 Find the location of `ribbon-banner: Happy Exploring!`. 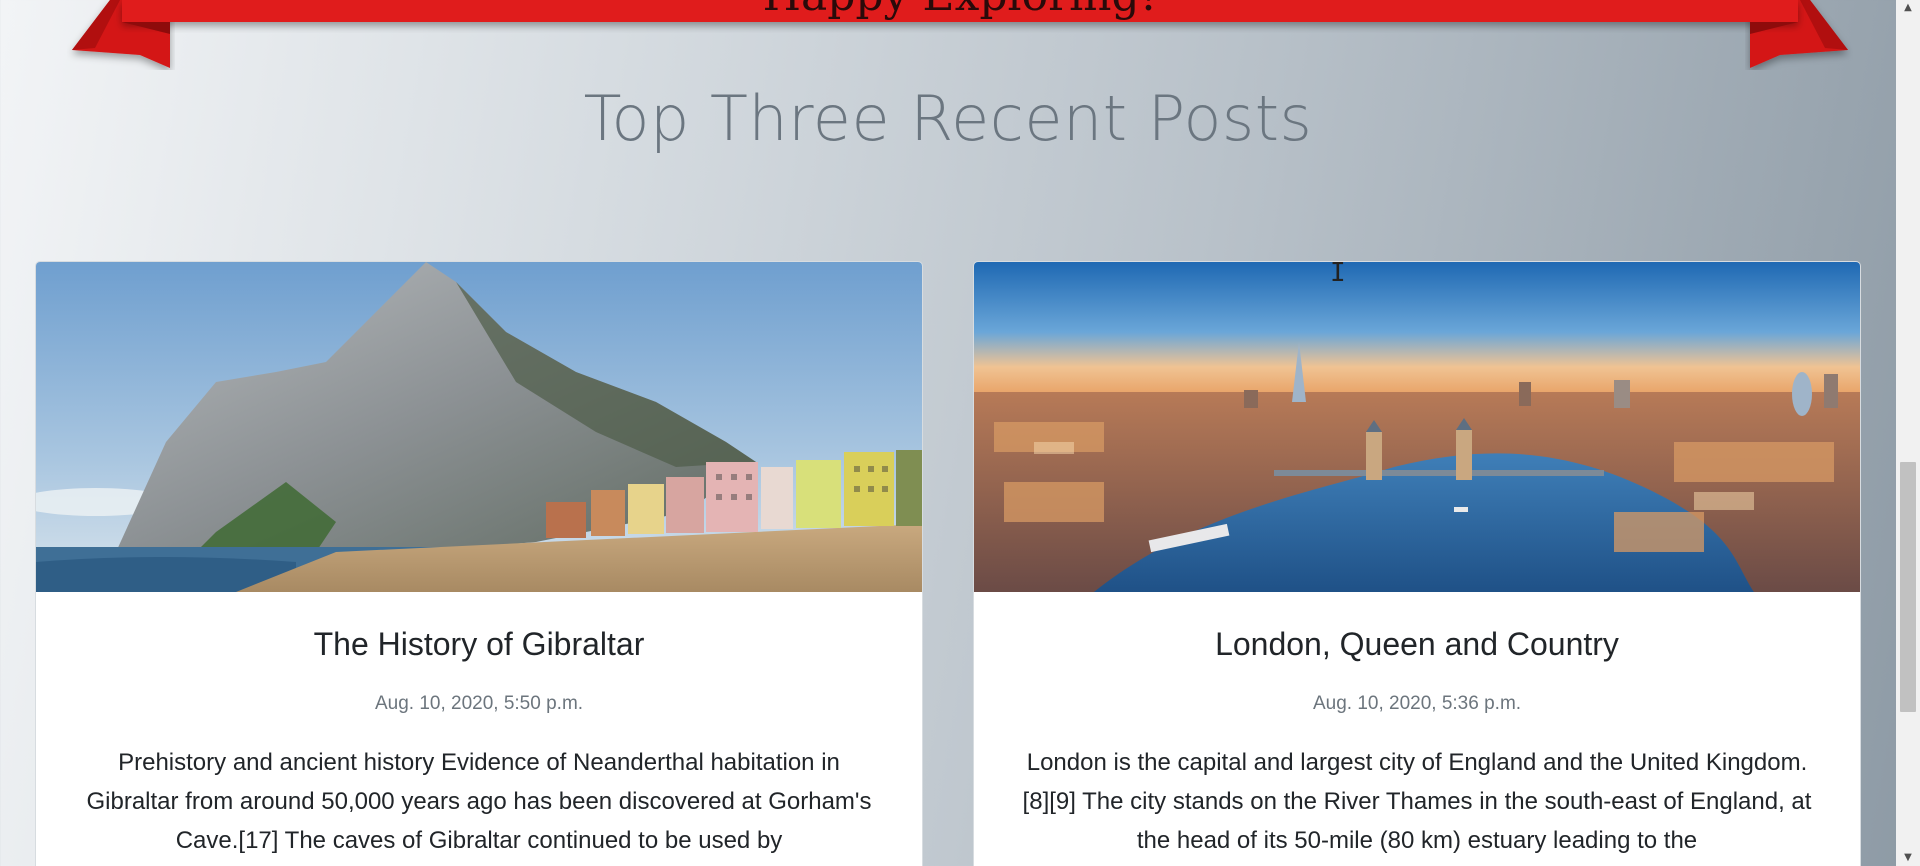

ribbon-banner: Happy Exploring! is located at coordinates (960, 35).